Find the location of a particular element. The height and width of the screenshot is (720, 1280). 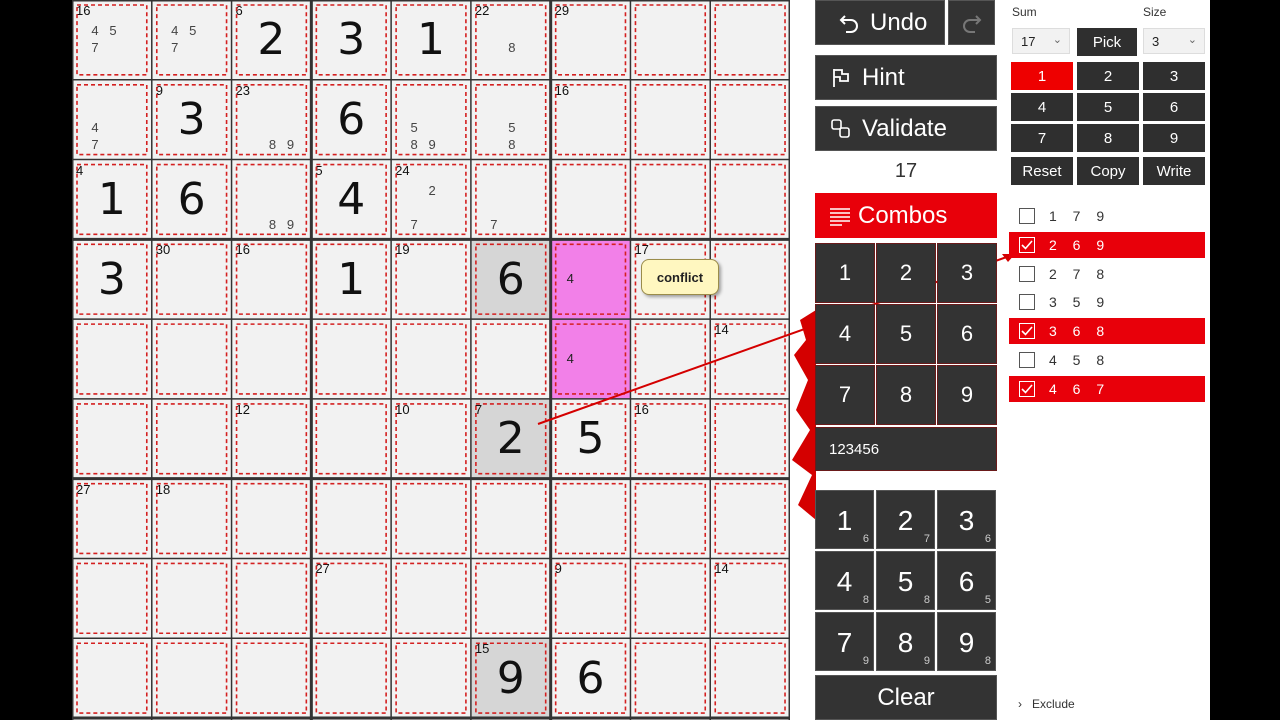

clear-button: Clear is located at coordinates (906, 697).